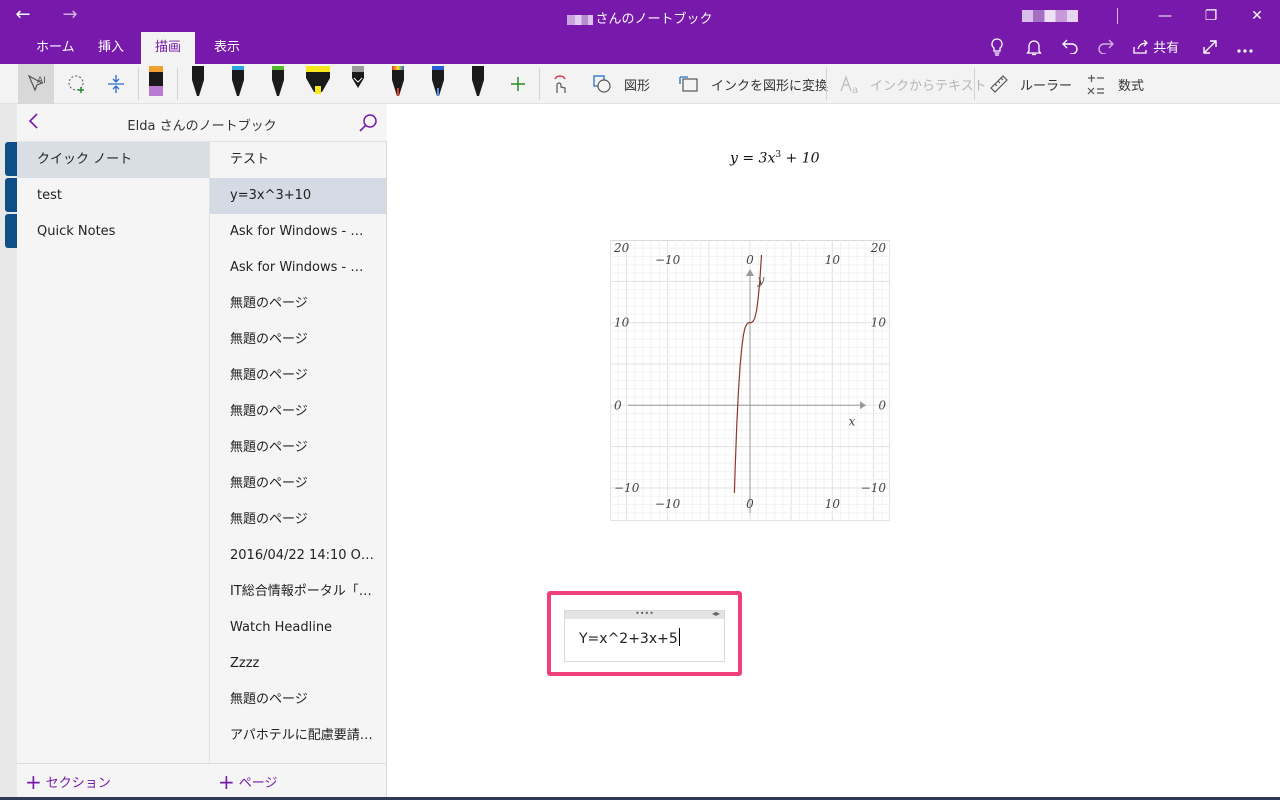 This screenshot has height=802, width=1280. I want to click on pen-green, so click(278, 84).